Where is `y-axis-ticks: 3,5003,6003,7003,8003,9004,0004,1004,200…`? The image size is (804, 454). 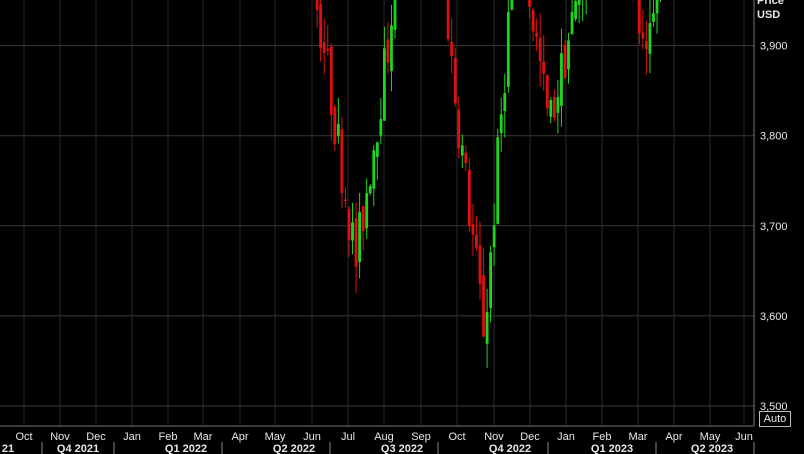 y-axis-ticks: 3,5003,6003,7003,8003,9004,0004,1004,200… is located at coordinates (774, 227).